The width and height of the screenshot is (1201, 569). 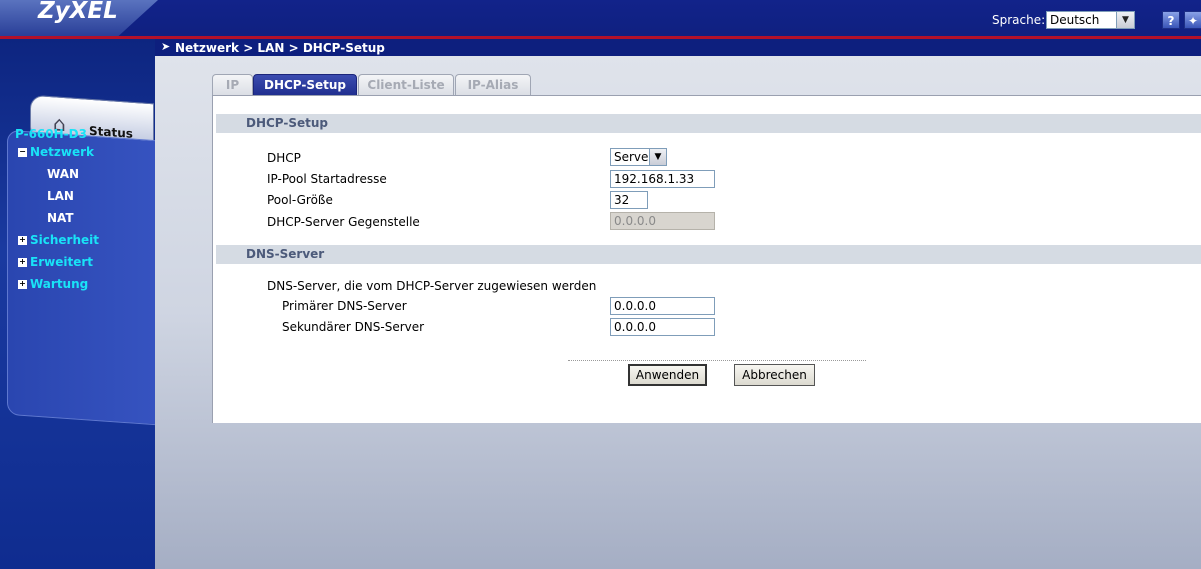 What do you see at coordinates (678, 47) in the screenshot?
I see `breadcrumb-bar: ➤ Netzwerk > LAN > DHCP-Setup` at bounding box center [678, 47].